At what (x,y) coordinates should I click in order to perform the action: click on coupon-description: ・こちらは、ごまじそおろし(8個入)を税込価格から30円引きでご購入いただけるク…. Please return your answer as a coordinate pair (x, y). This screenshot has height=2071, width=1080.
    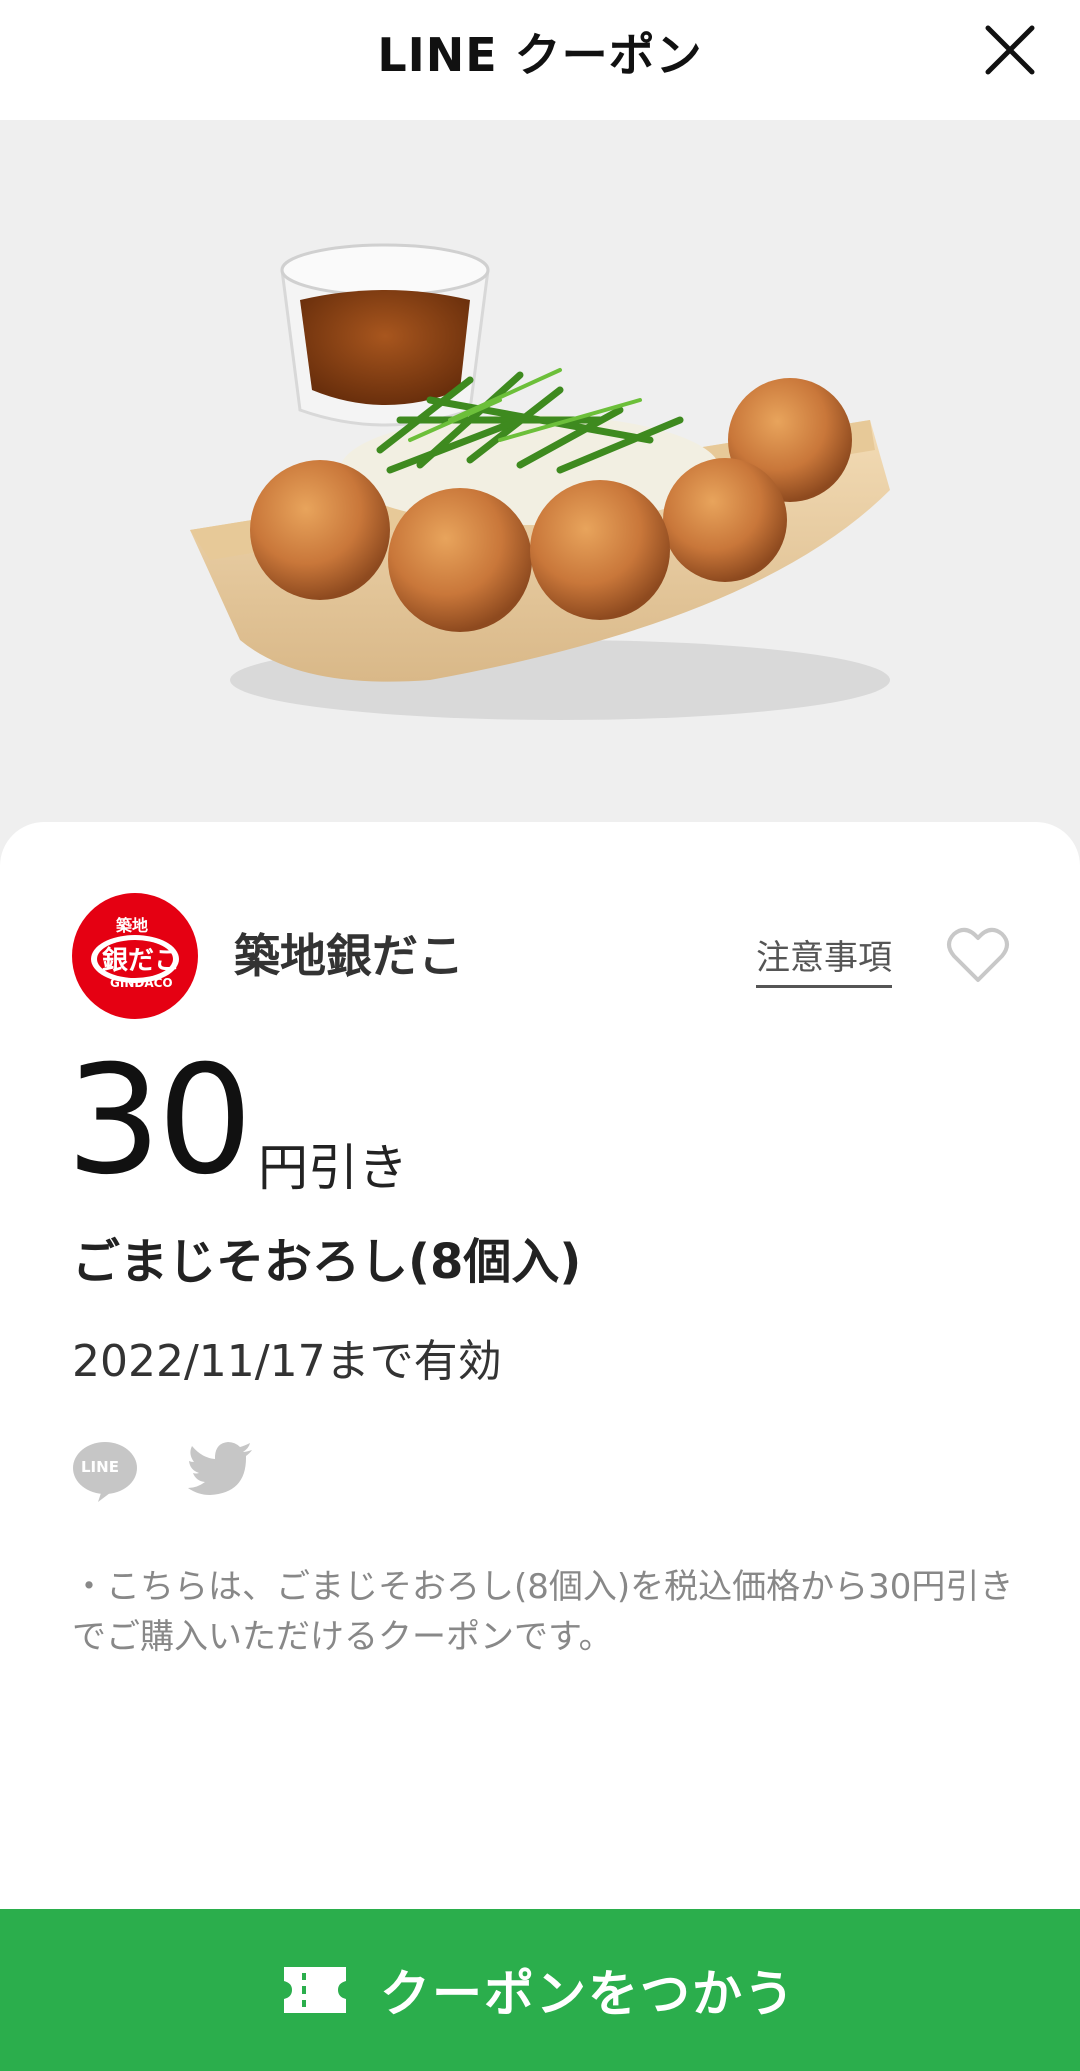
    Looking at the image, I should click on (543, 1612).